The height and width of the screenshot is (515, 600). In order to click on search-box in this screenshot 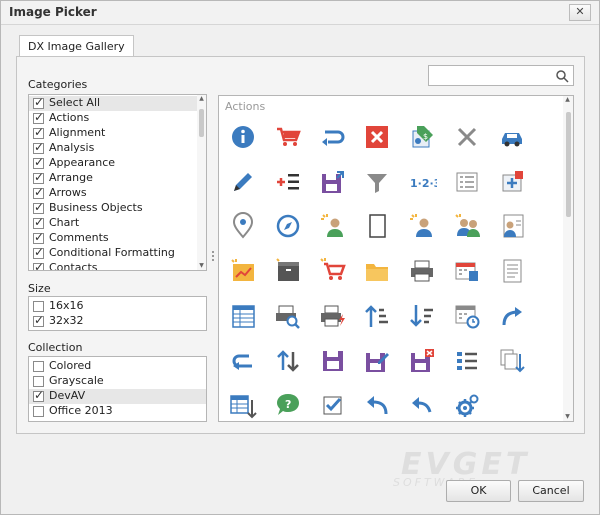, I will do `click(501, 75)`.